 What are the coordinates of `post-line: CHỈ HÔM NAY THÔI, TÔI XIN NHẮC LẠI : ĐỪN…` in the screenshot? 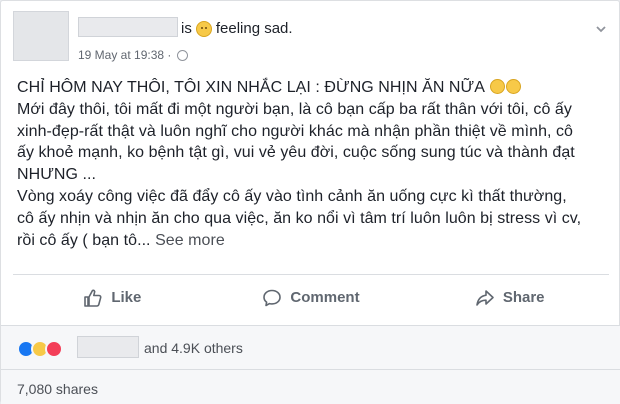 It's located at (315, 88).